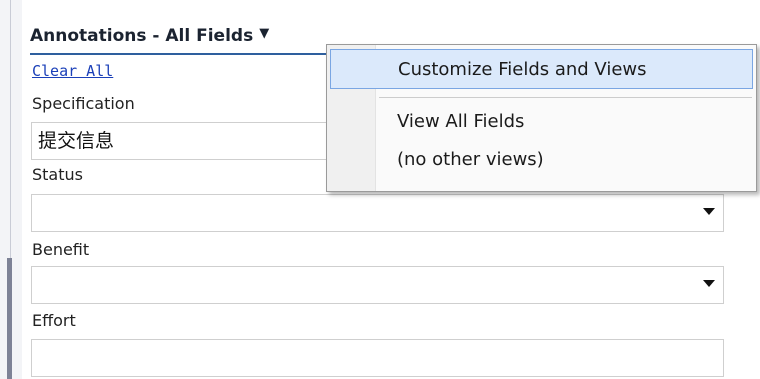 This screenshot has height=379, width=760. Describe the element at coordinates (54, 320) in the screenshot. I see `effort-label: Effort` at that location.